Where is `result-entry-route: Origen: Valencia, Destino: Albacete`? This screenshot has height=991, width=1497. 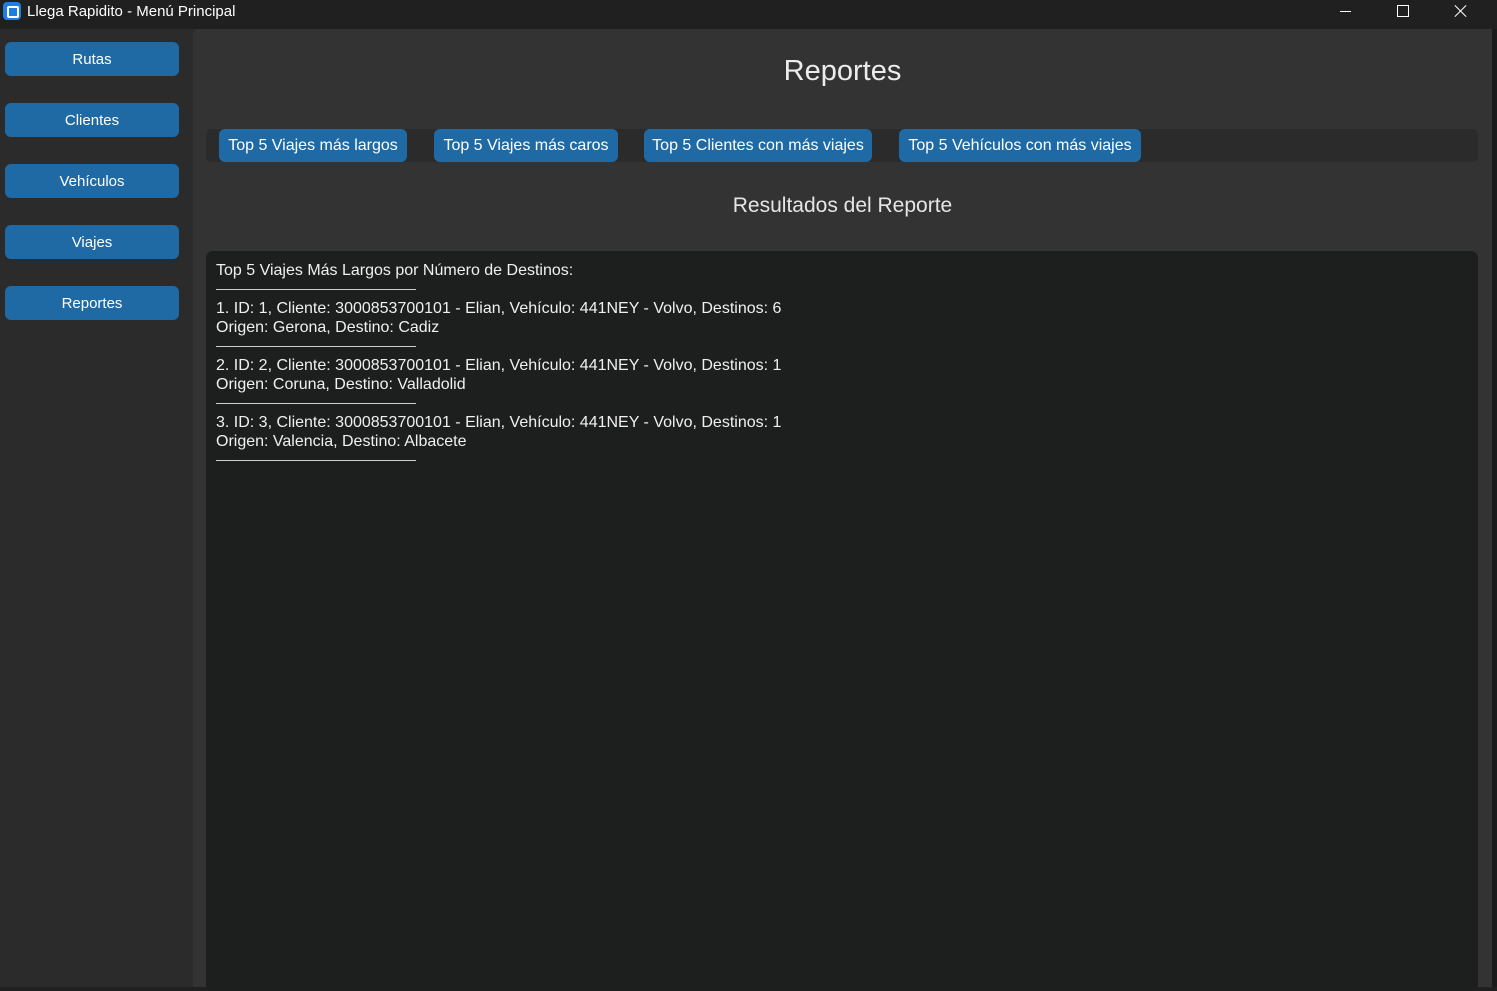 result-entry-route: Origen: Valencia, Destino: Albacete is located at coordinates (341, 441).